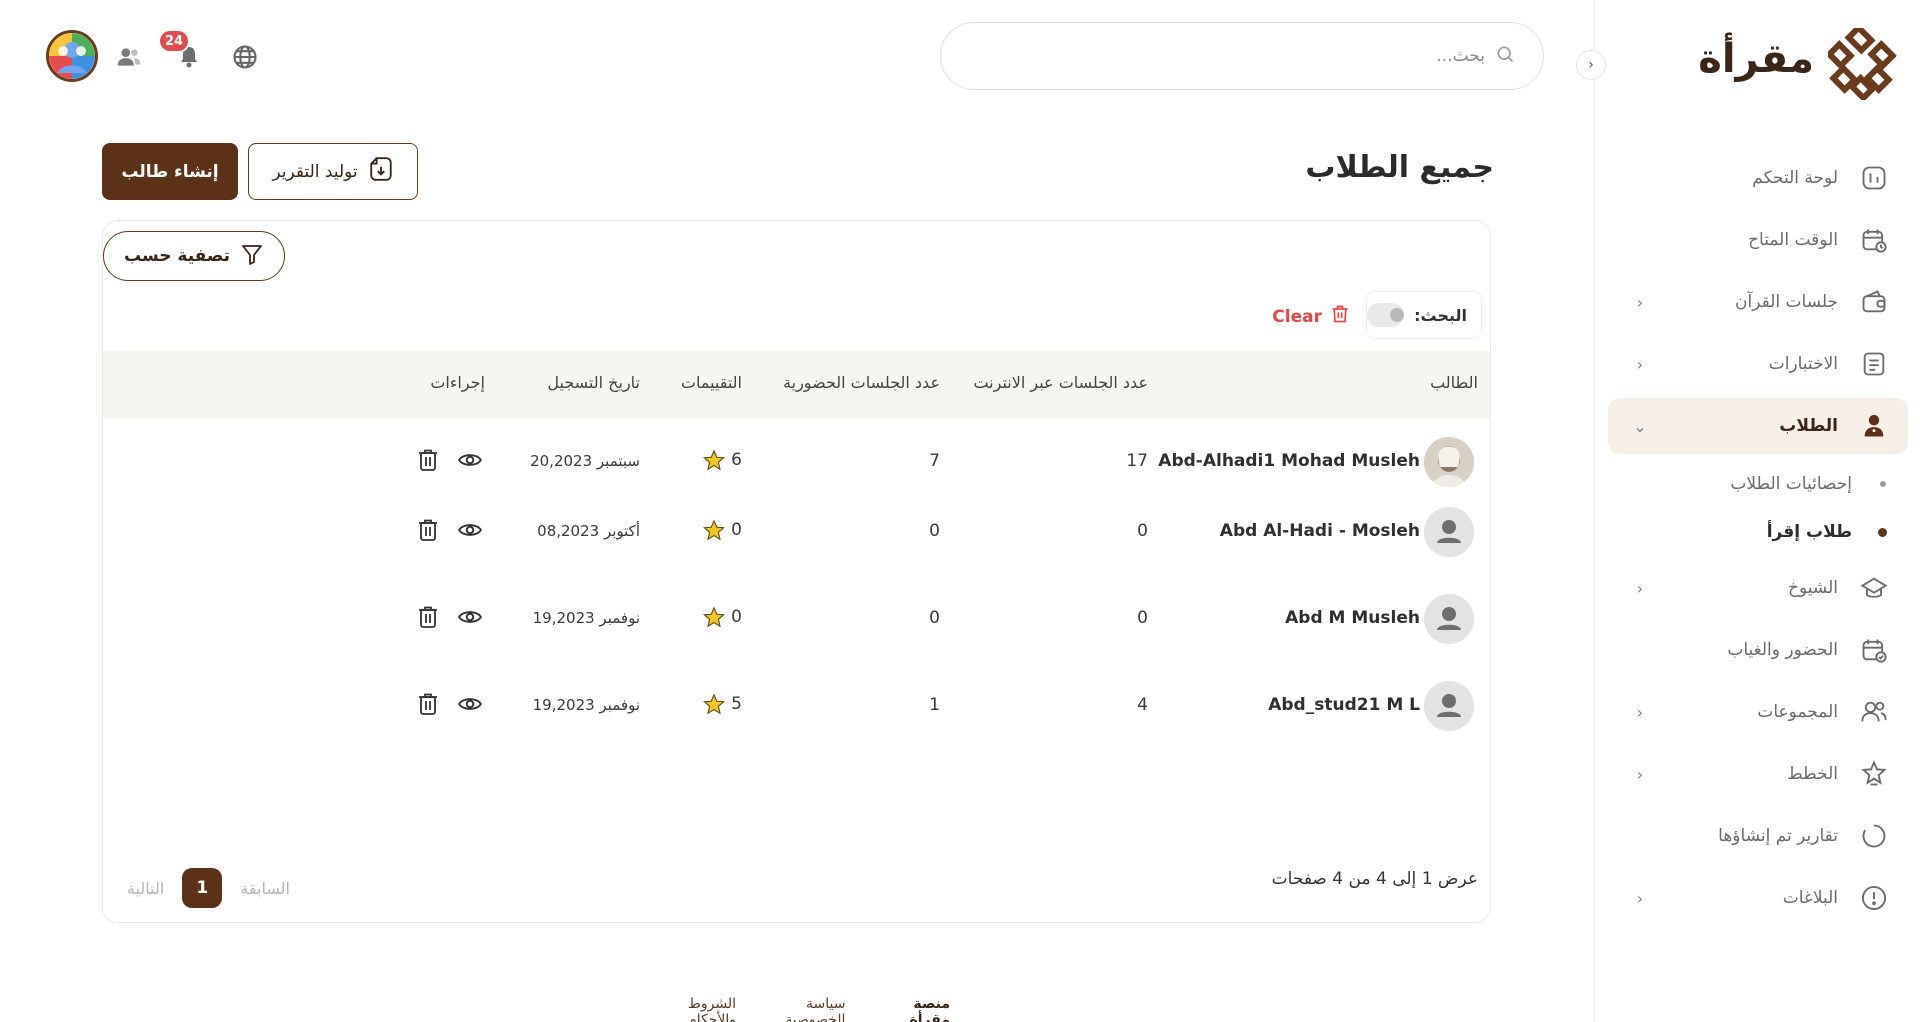 This screenshot has width=1920, height=1022. I want to click on search-input, so click(1235, 56).